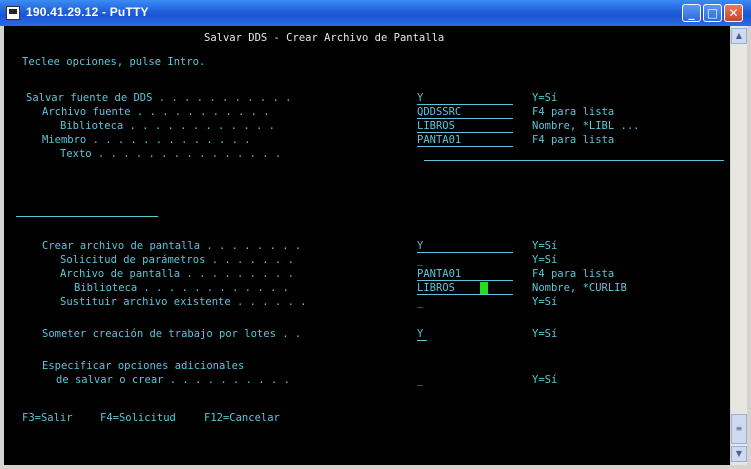  I want to click on field-label: Solicitud de parámetros . . . . . . ., so click(177, 260).